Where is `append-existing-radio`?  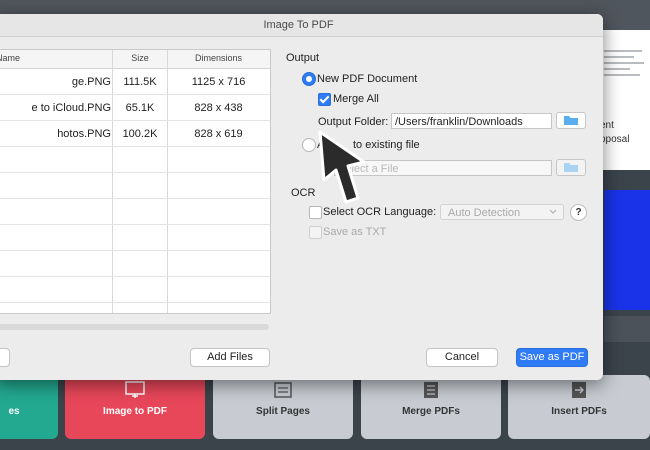 append-existing-radio is located at coordinates (309, 145).